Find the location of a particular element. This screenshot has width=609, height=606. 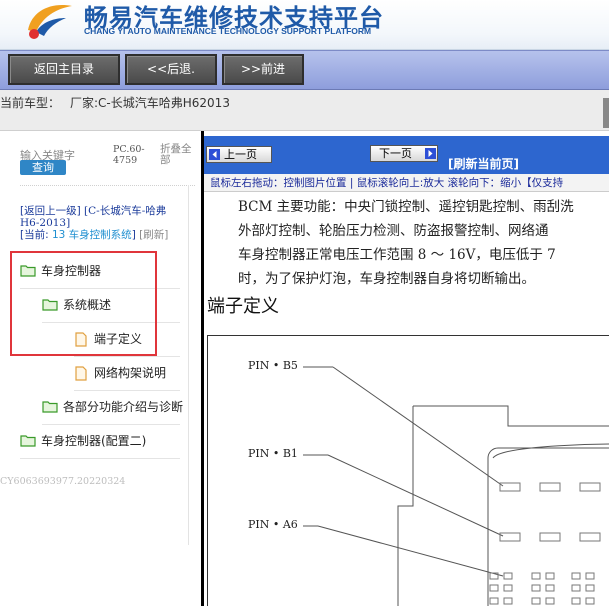

section-title: 端子定义 is located at coordinates (243, 306).